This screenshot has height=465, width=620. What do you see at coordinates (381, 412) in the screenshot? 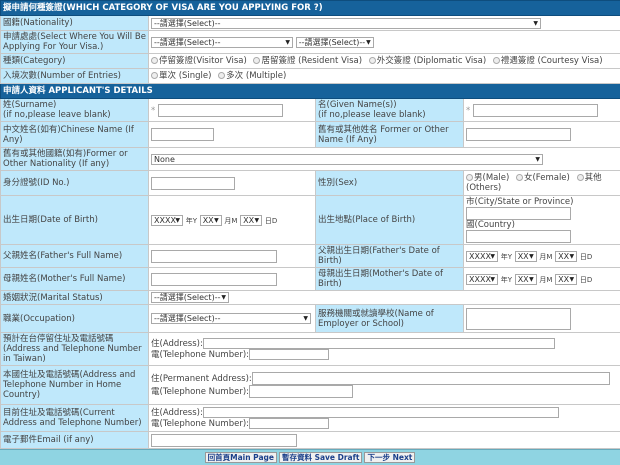
I see `current-address-input` at bounding box center [381, 412].